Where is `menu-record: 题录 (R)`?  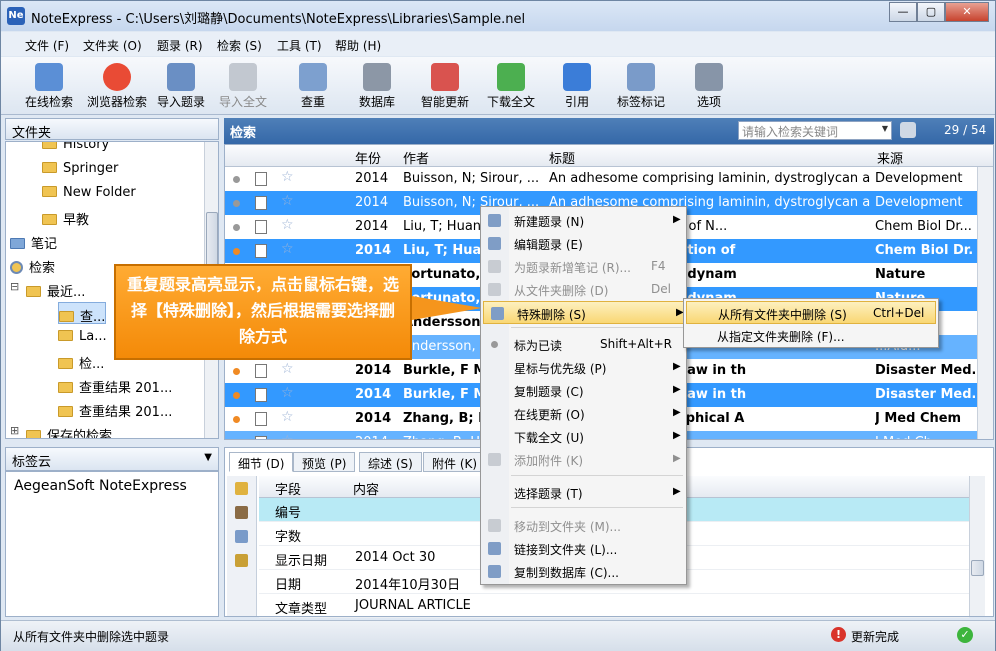
menu-record: 题录 (R) is located at coordinates (180, 45).